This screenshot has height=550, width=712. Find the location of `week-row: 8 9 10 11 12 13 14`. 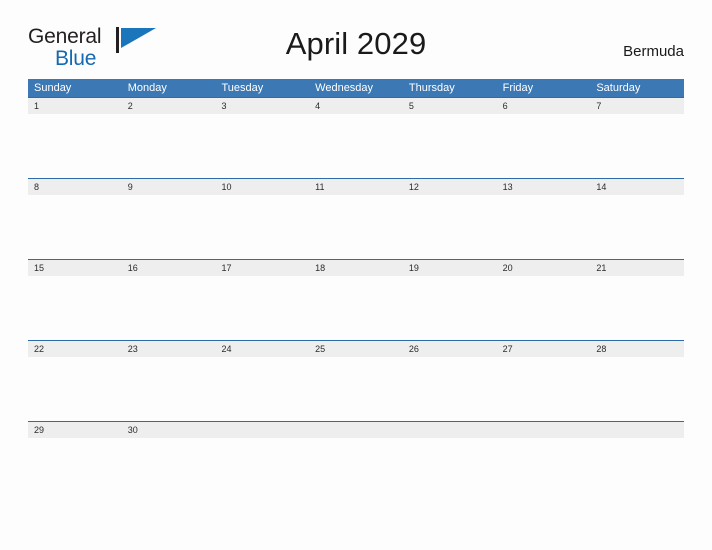

week-row: 8 9 10 11 12 13 14 is located at coordinates (356, 219).